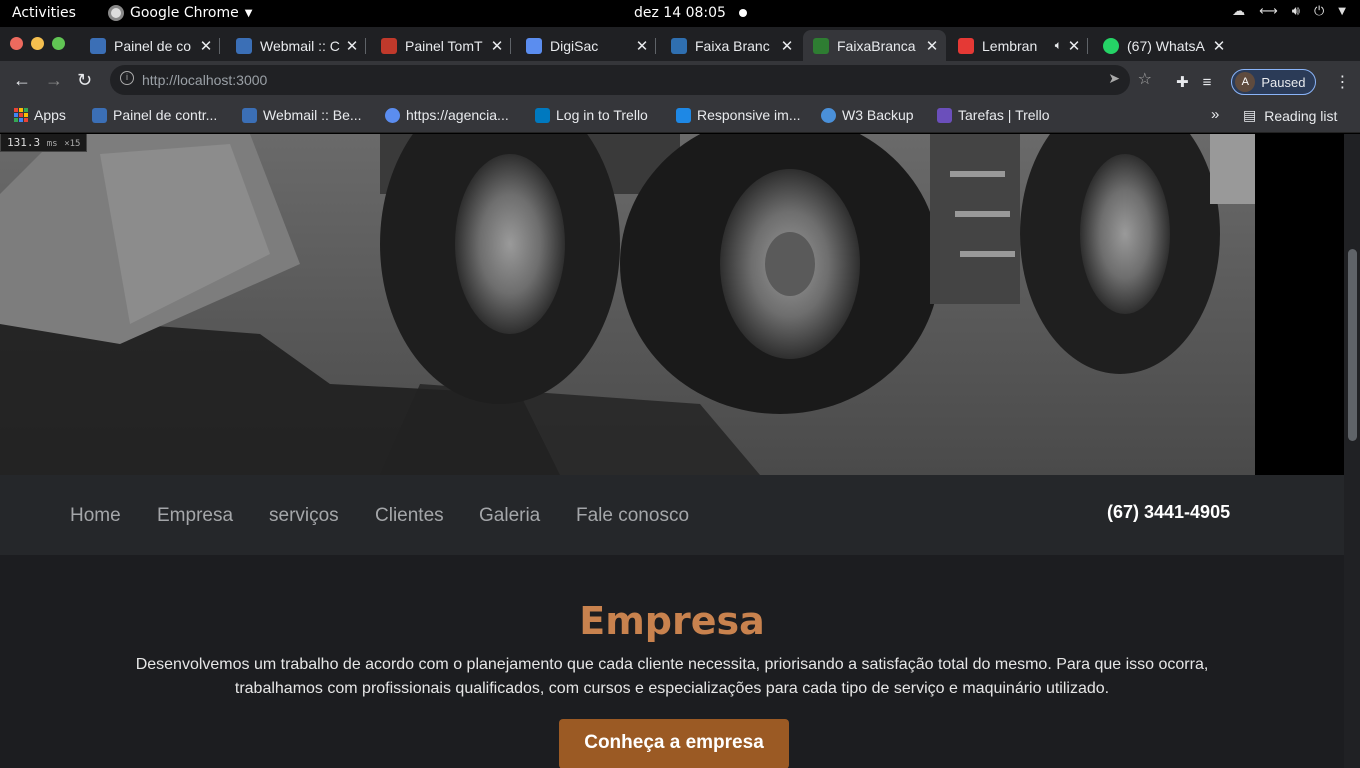 Image resolution: width=1360 pixels, height=768 pixels. What do you see at coordinates (1168, 512) in the screenshot?
I see `phone-number: (67) 3441-4905` at bounding box center [1168, 512].